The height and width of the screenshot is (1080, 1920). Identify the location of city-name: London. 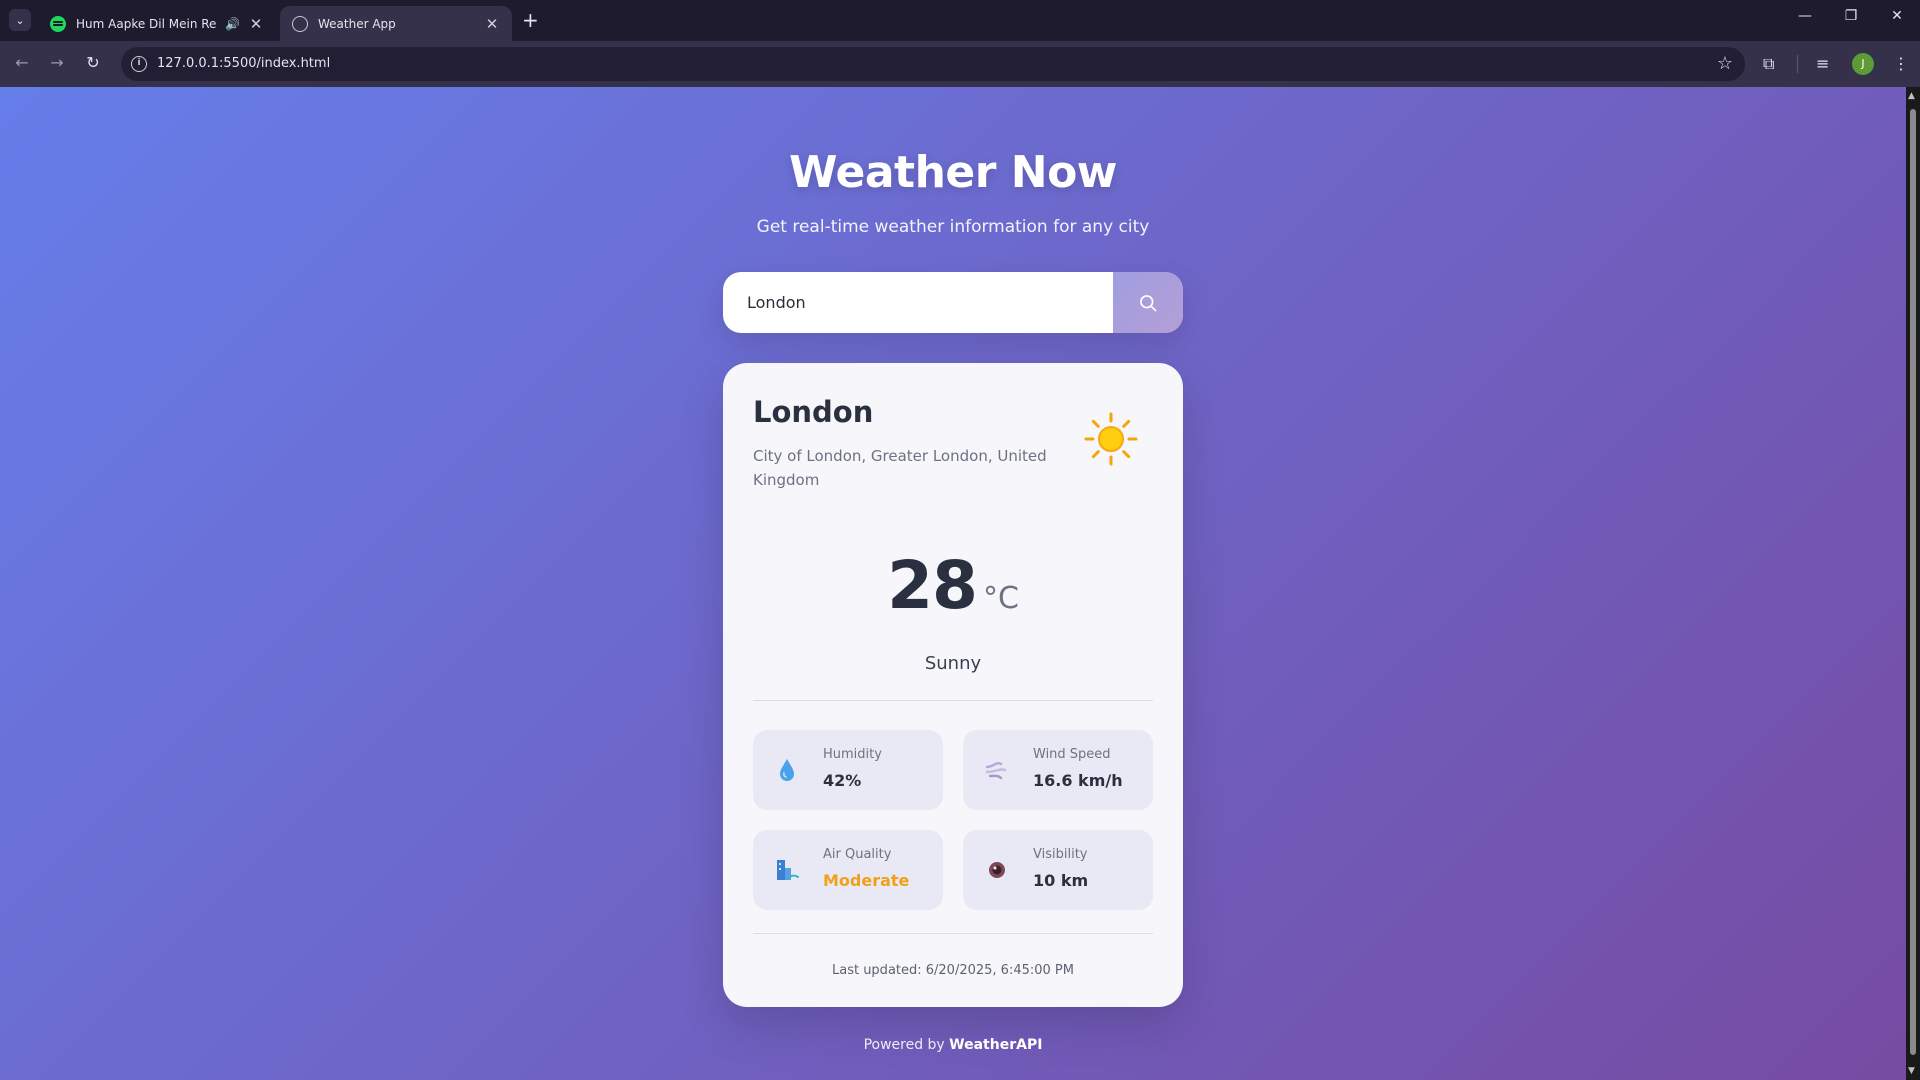
(813, 412).